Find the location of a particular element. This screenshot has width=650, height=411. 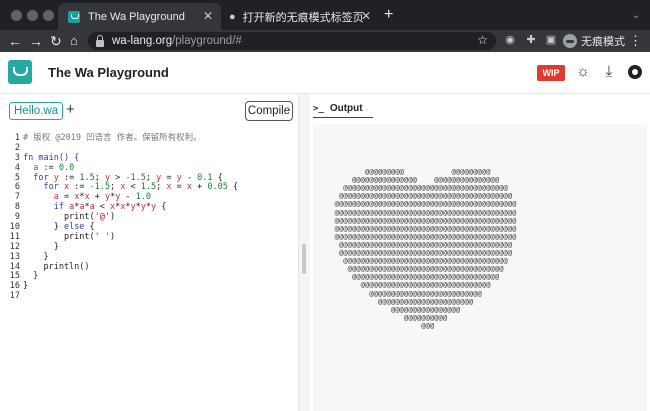

url-host: wa-lang.org is located at coordinates (142, 41).